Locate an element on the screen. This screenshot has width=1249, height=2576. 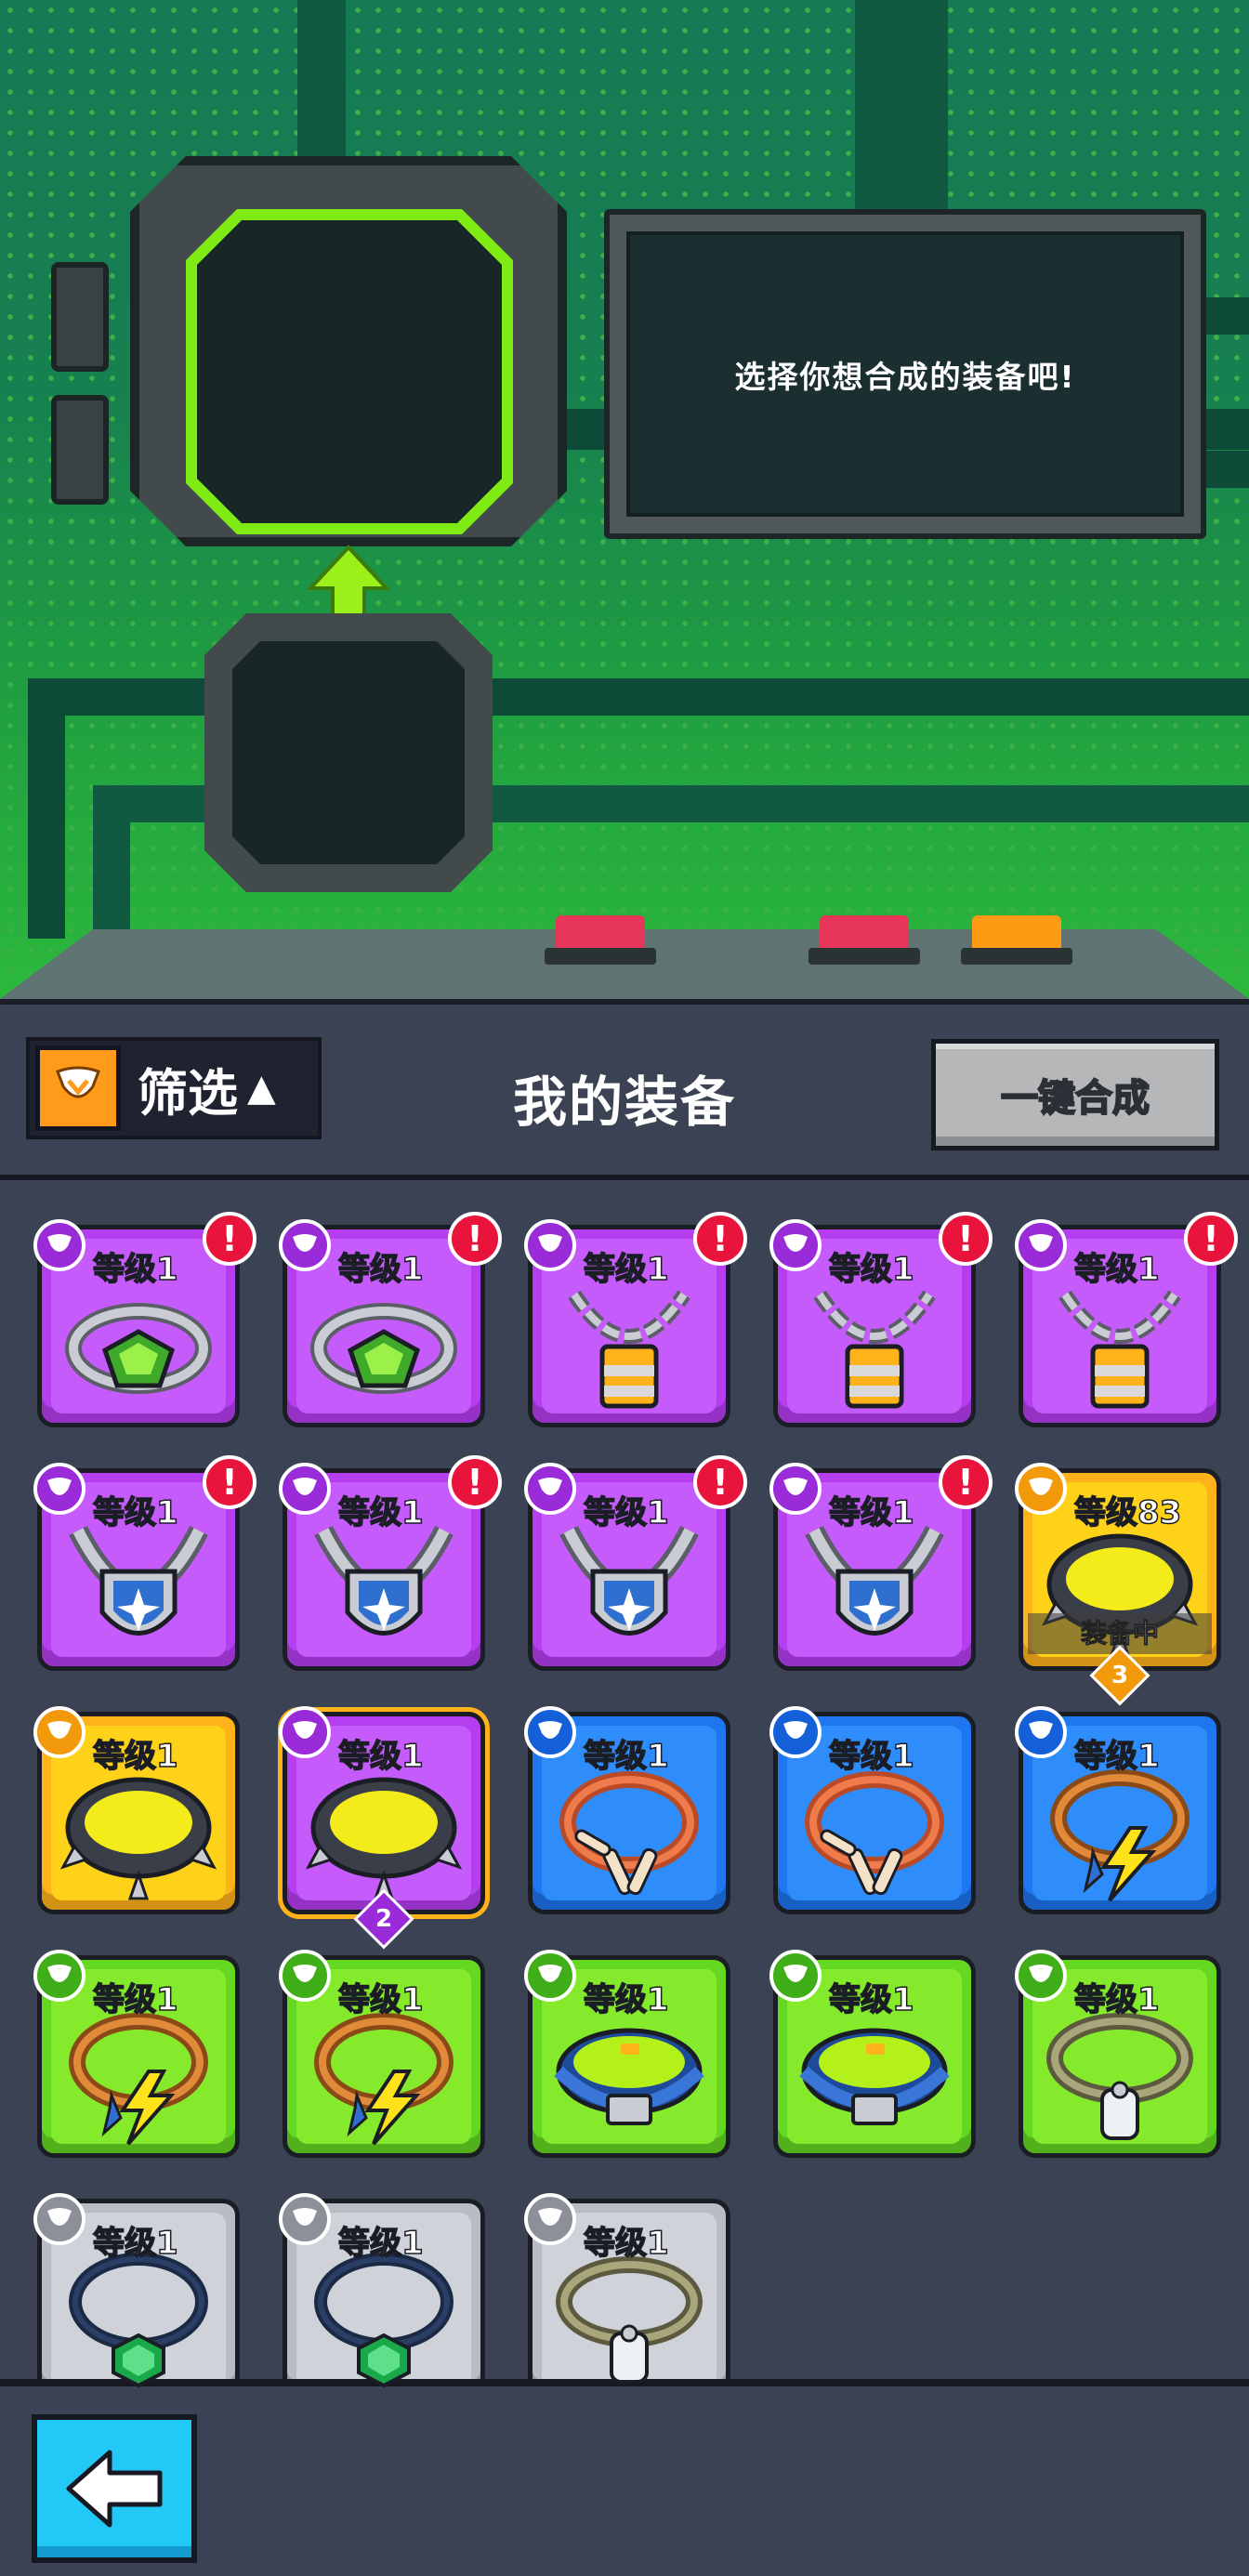
message-panel: 选择你想合成的装备吧! is located at coordinates (905, 374).